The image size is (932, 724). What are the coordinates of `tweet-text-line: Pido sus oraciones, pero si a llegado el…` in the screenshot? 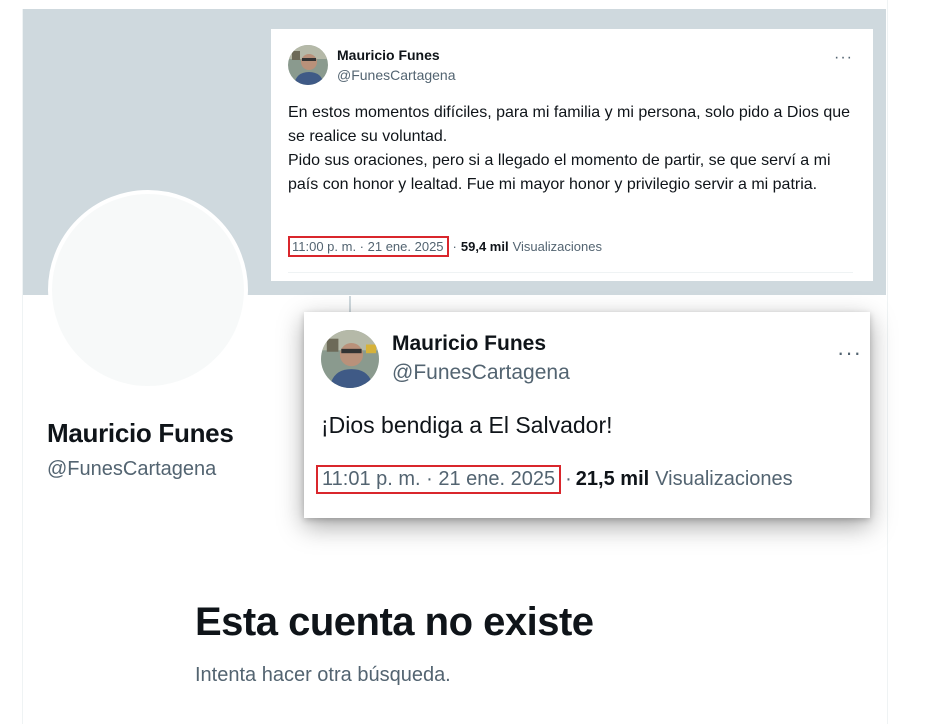 It's located at (559, 172).